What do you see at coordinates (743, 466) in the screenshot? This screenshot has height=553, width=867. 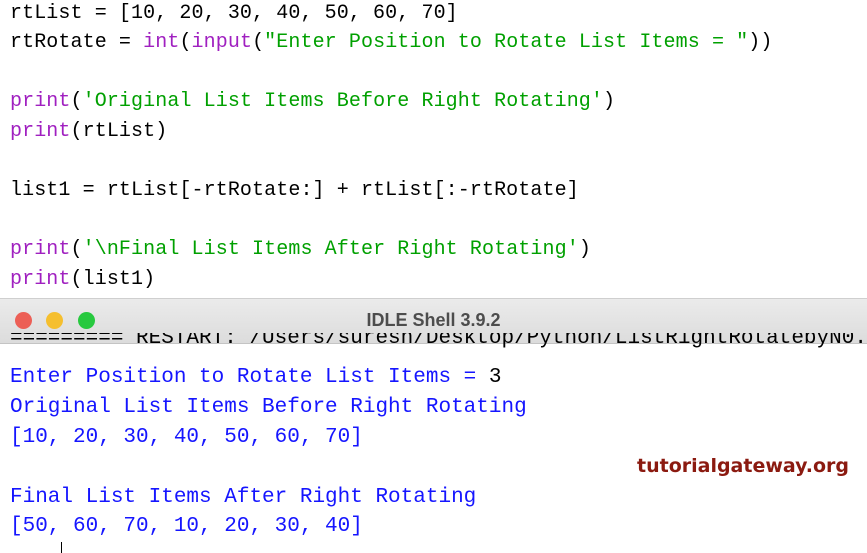 I see `watermark-logo: tutorialgateway.org` at bounding box center [743, 466].